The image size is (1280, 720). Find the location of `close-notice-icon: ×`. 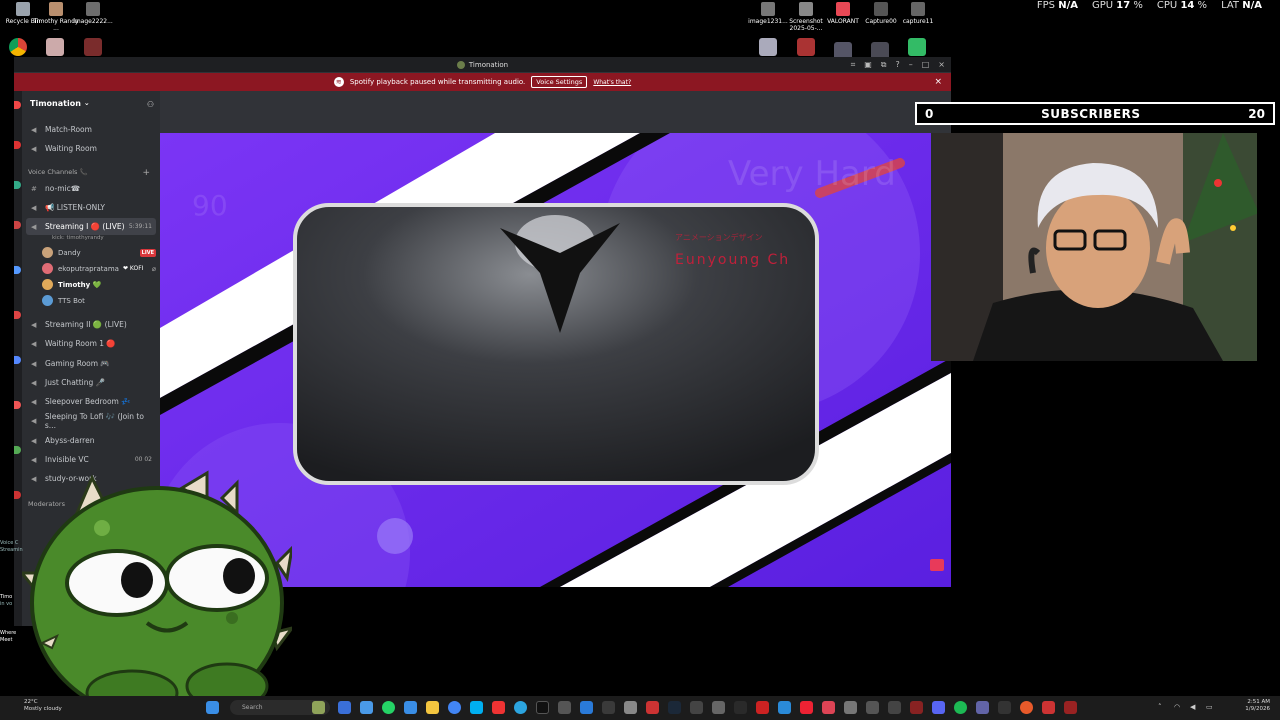

close-notice-icon: × is located at coordinates (938, 82).